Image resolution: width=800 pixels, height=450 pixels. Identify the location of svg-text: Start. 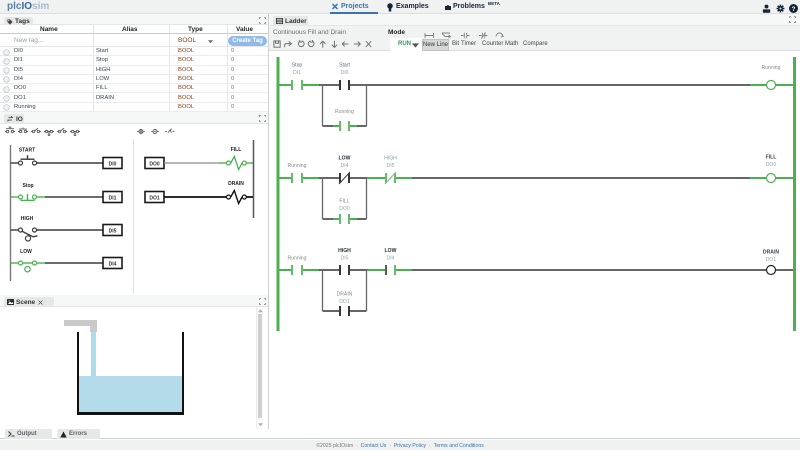
(344, 66).